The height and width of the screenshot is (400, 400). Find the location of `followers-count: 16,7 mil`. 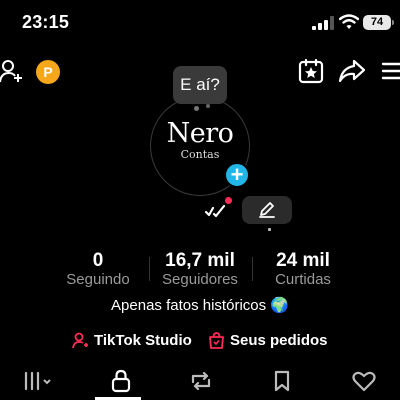

followers-count: 16,7 mil is located at coordinates (200, 261).